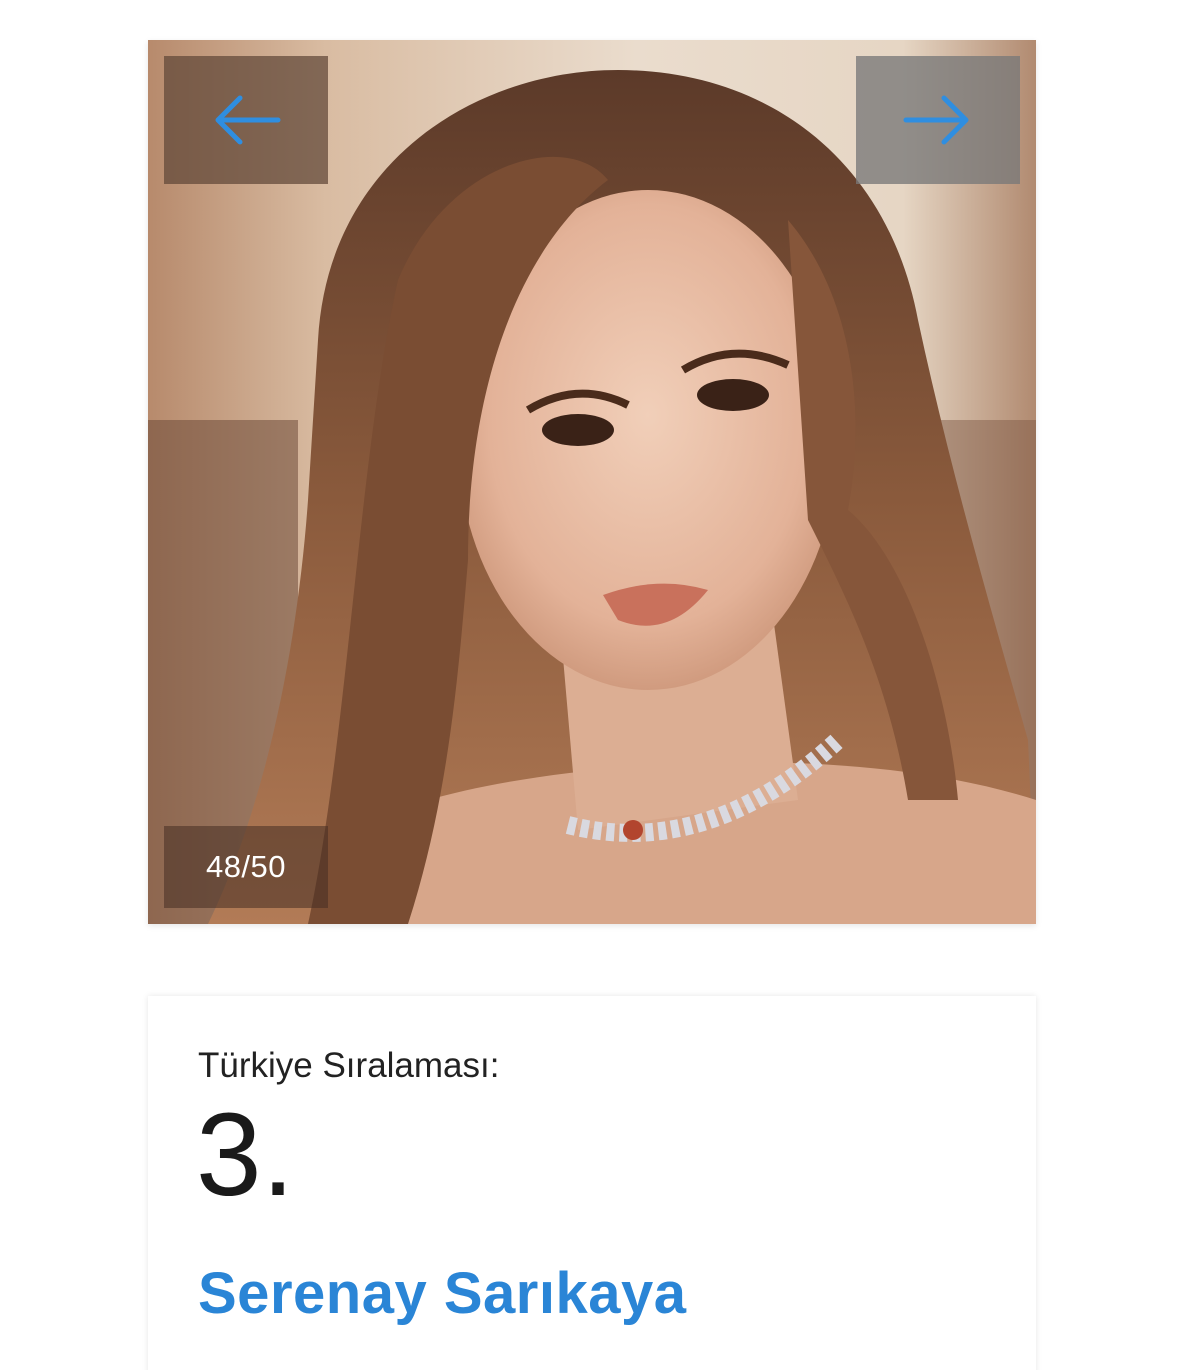 The width and height of the screenshot is (1181, 1370). Describe the element at coordinates (245, 1155) in the screenshot. I see `ranking-value: 3.` at that location.